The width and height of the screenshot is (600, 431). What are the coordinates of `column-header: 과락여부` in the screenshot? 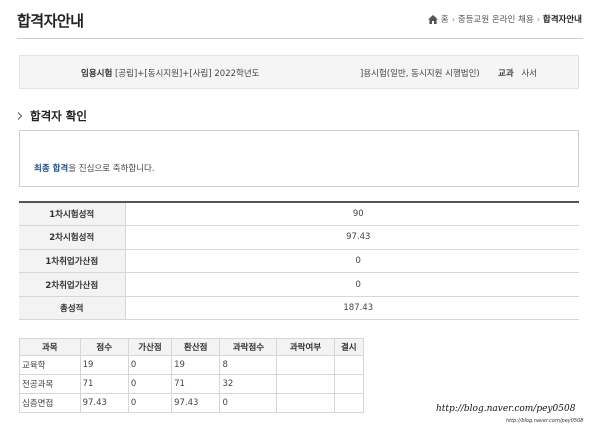 It's located at (305, 347).